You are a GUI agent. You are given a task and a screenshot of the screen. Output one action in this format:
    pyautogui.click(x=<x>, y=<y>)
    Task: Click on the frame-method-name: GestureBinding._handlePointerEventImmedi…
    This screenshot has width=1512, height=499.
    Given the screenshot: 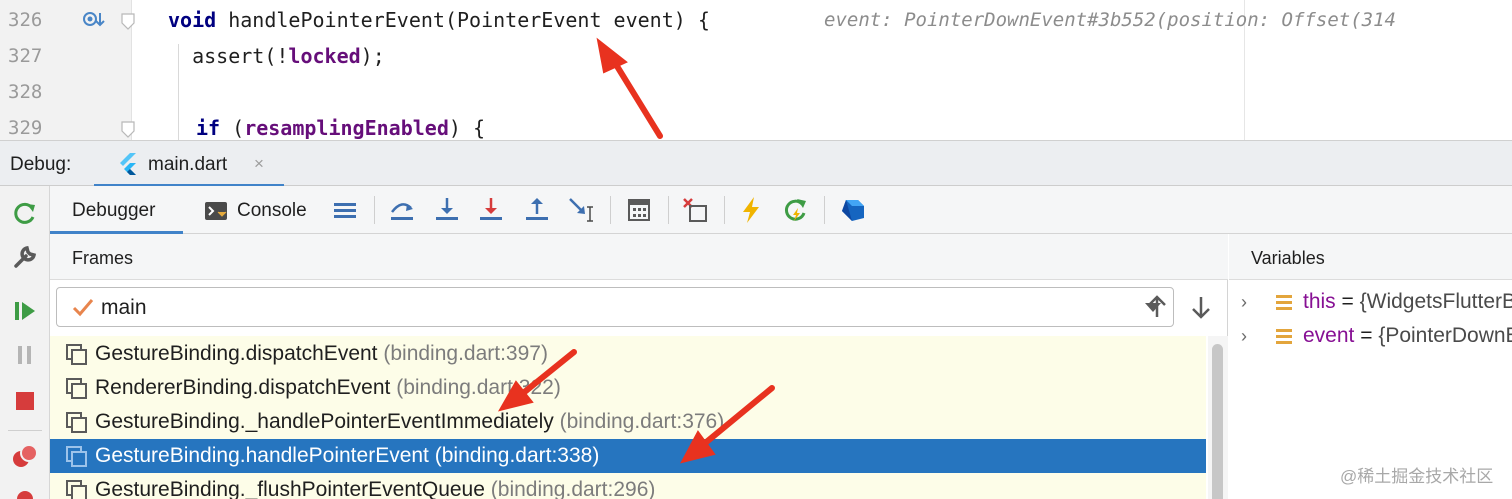 What is the action you would take?
    pyautogui.click(x=324, y=421)
    